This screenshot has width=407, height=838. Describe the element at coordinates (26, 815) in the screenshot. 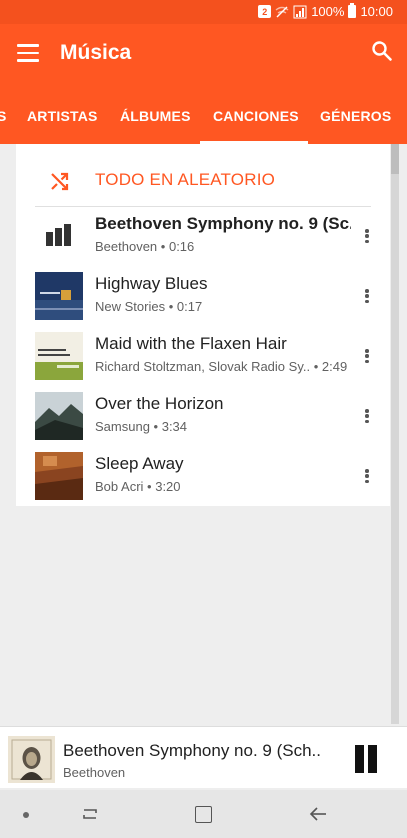

I see `nav-dot-icon` at that location.